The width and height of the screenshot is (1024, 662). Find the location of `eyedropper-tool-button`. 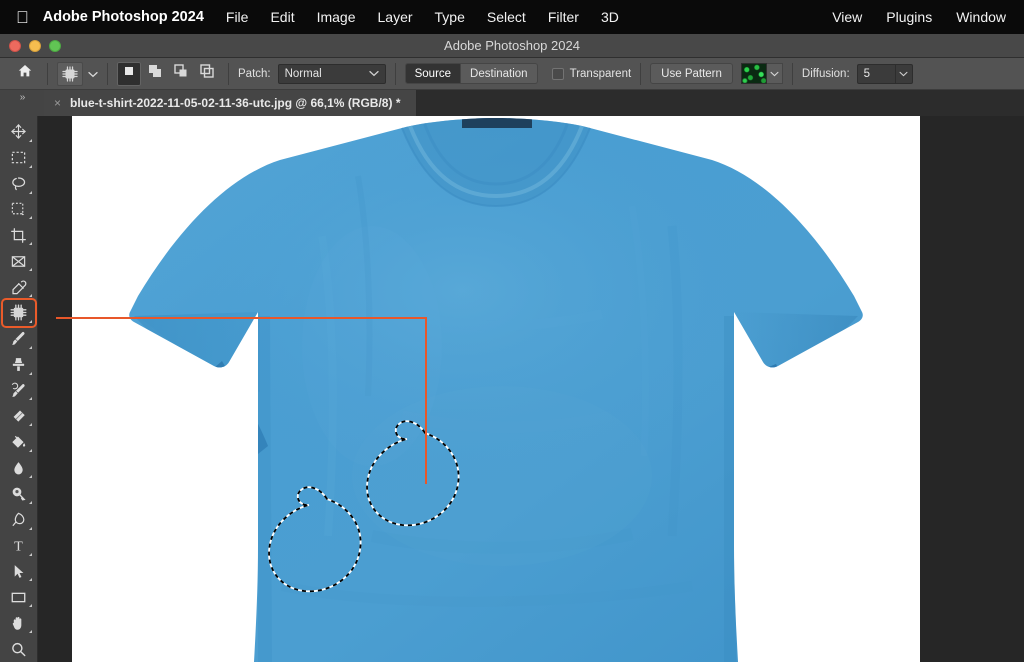

eyedropper-tool-button is located at coordinates (19, 287).